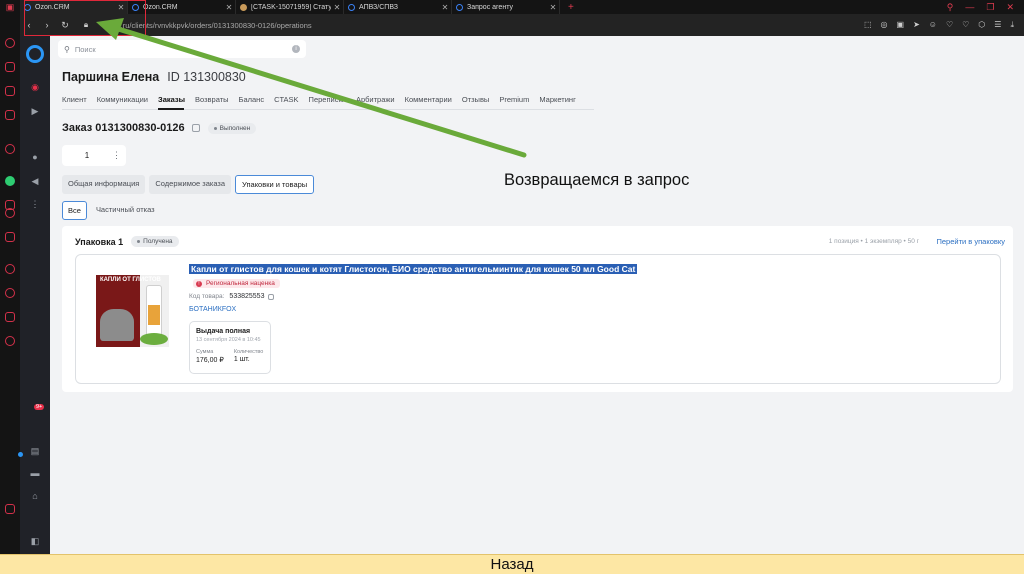 The width and height of the screenshot is (1024, 574). What do you see at coordinates (99, 241) in the screenshot?
I see `package-title: Упаковка 1` at bounding box center [99, 241].